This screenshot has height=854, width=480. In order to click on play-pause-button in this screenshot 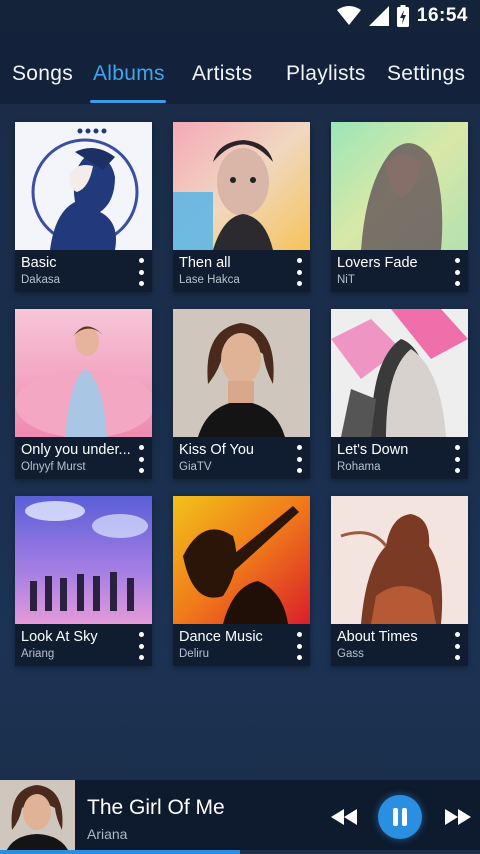, I will do `click(400, 817)`.